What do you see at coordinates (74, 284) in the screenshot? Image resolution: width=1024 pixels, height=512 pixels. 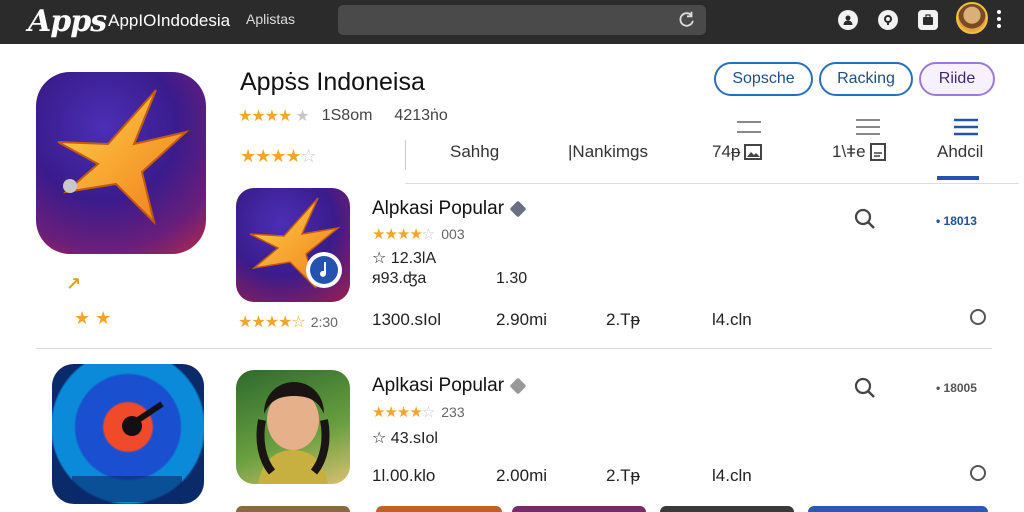 I see `trend-arrow-icon: ↗` at bounding box center [74, 284].